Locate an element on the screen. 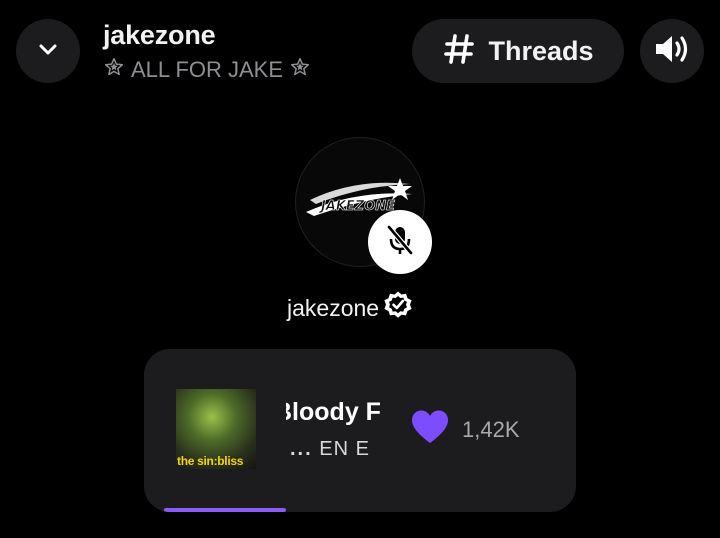  album-cover-text: the sin:bliss is located at coordinates (210, 461).